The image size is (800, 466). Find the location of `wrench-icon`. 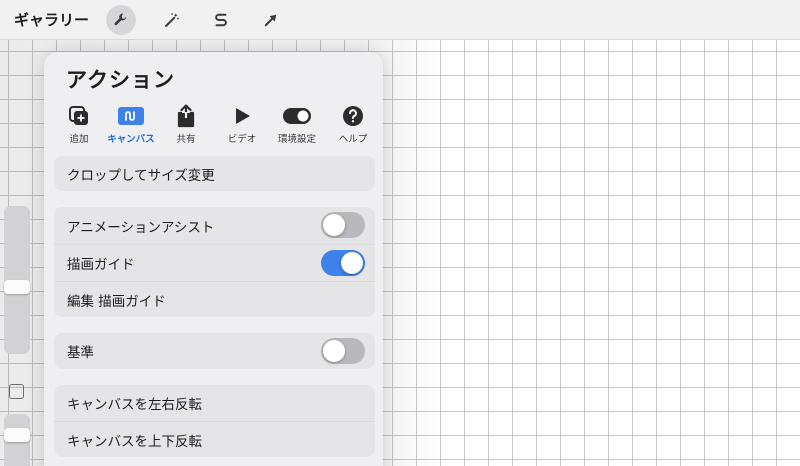

wrench-icon is located at coordinates (120, 19).